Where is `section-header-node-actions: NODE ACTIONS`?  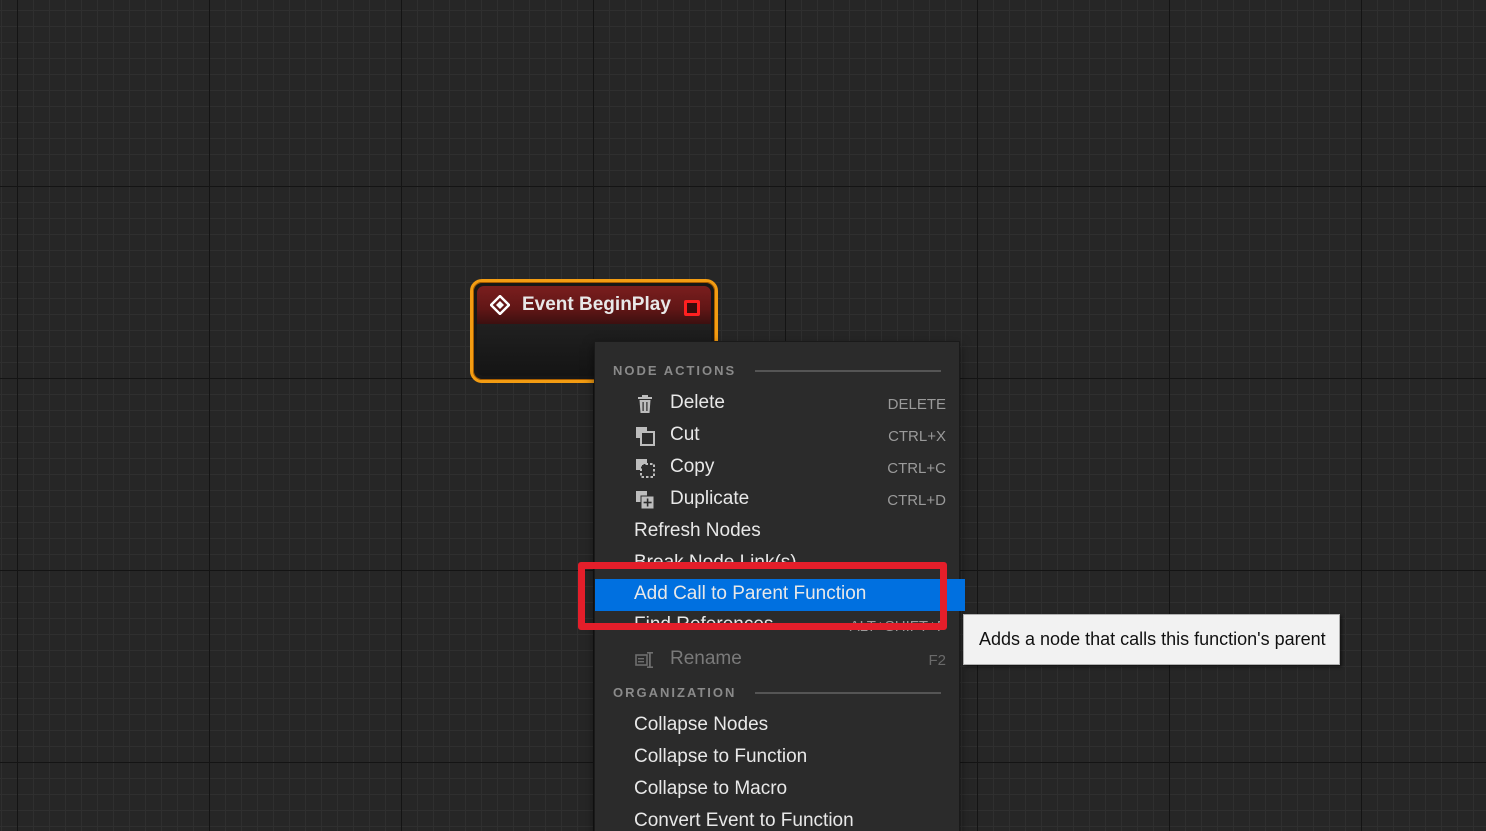
section-header-node-actions: NODE ACTIONS is located at coordinates (675, 370).